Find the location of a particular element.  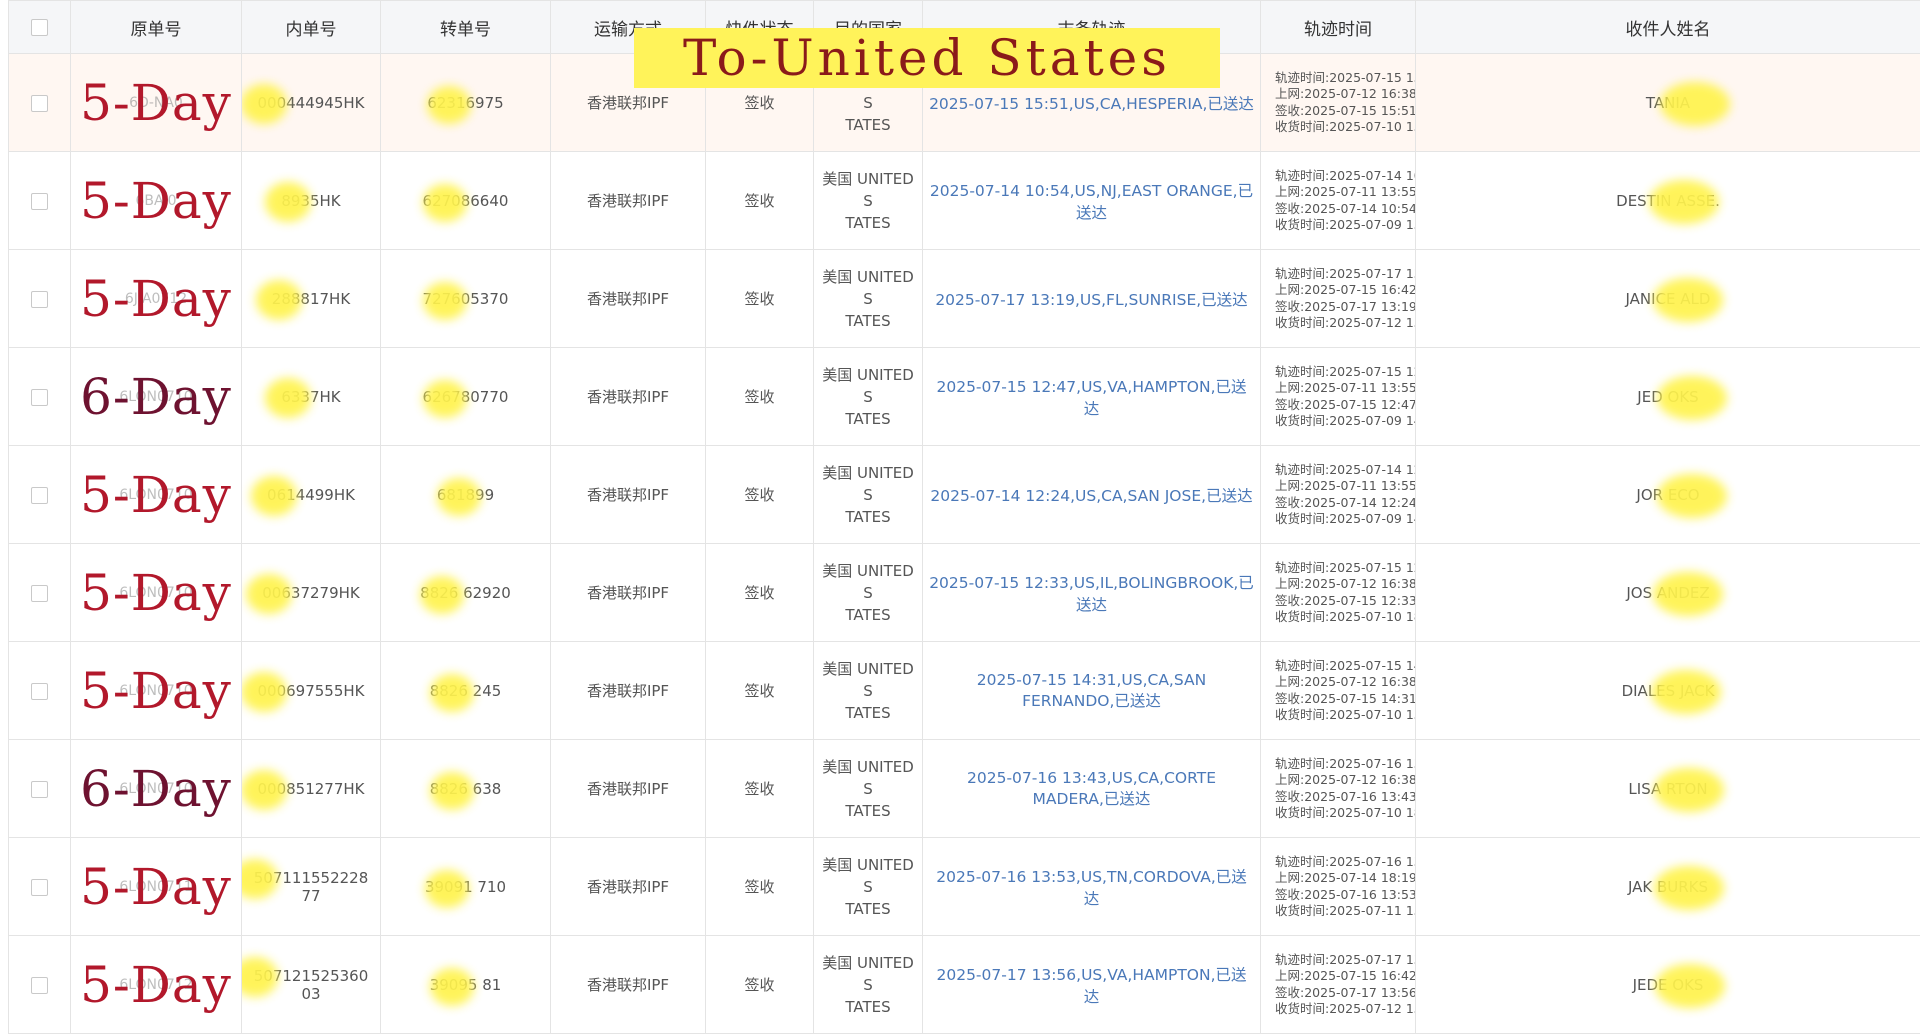

receive-time: 收货时间:2025-07-11 15:52 is located at coordinates (1342, 911).